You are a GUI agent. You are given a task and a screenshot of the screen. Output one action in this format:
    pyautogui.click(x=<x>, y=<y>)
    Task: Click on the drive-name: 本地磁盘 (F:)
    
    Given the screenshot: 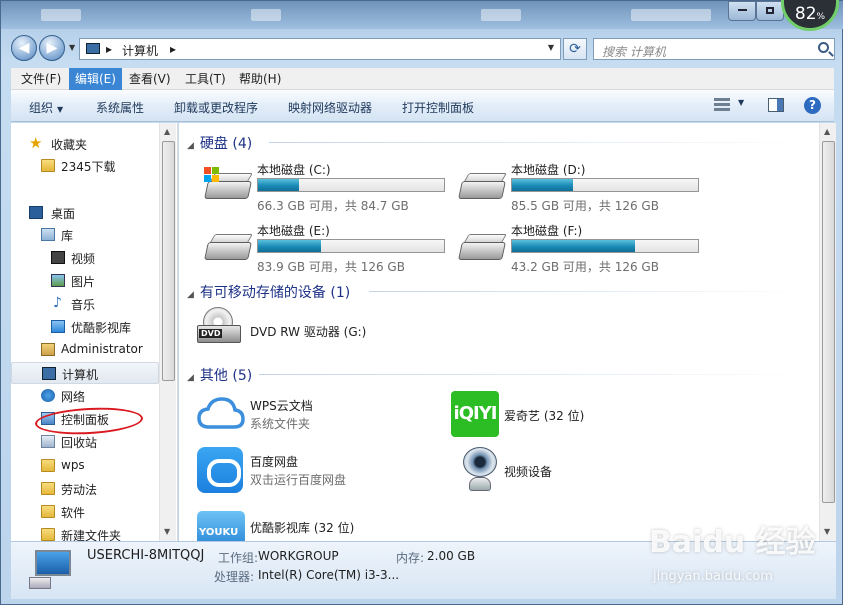 What is the action you would take?
    pyautogui.click(x=547, y=231)
    